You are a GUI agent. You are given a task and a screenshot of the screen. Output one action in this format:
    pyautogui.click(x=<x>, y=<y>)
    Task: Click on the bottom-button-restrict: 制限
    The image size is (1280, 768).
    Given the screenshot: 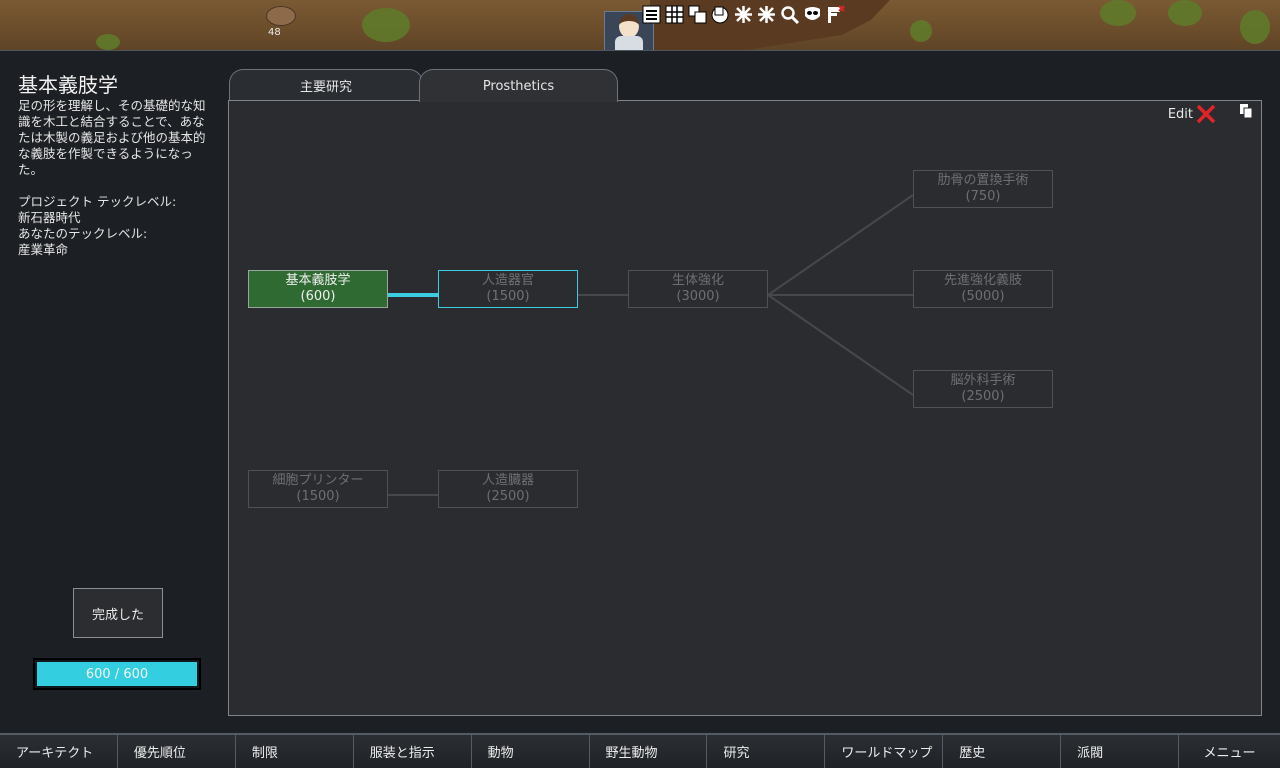 What is the action you would take?
    pyautogui.click(x=294, y=751)
    